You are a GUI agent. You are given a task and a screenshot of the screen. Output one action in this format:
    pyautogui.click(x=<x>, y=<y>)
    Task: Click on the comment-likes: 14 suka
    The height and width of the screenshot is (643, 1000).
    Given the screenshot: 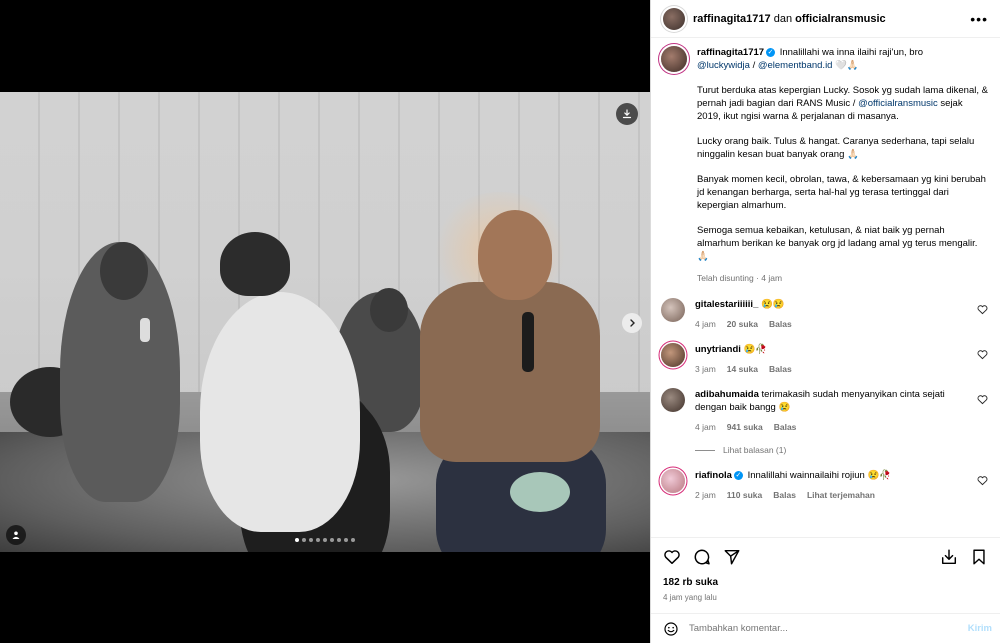 What is the action you would take?
    pyautogui.click(x=742, y=369)
    